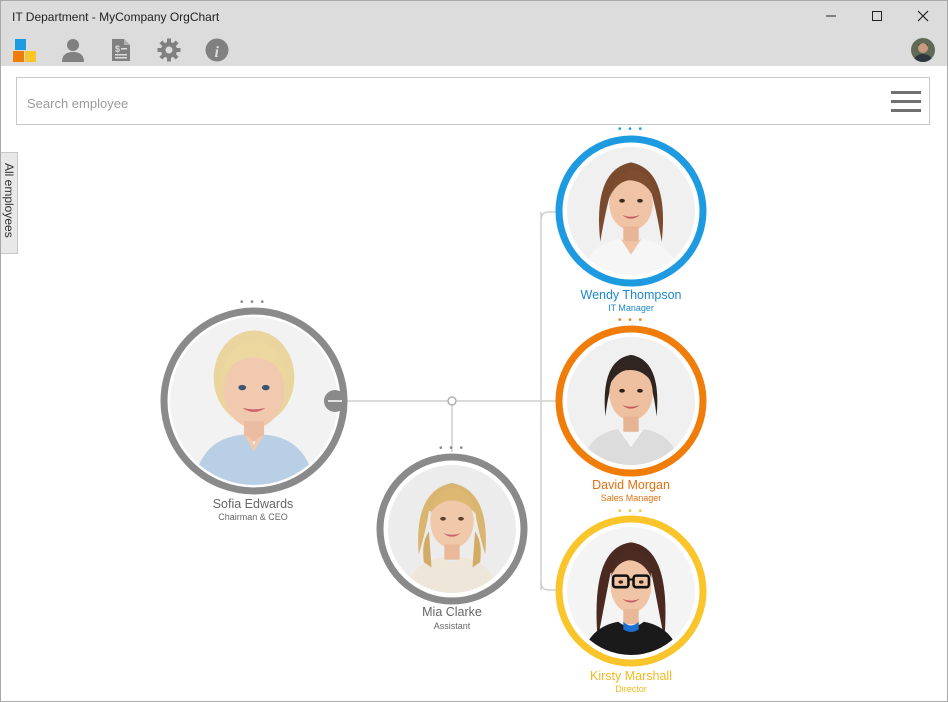 The height and width of the screenshot is (702, 948). What do you see at coordinates (631, 295) in the screenshot?
I see `employee-name: Wendy Thompson` at bounding box center [631, 295].